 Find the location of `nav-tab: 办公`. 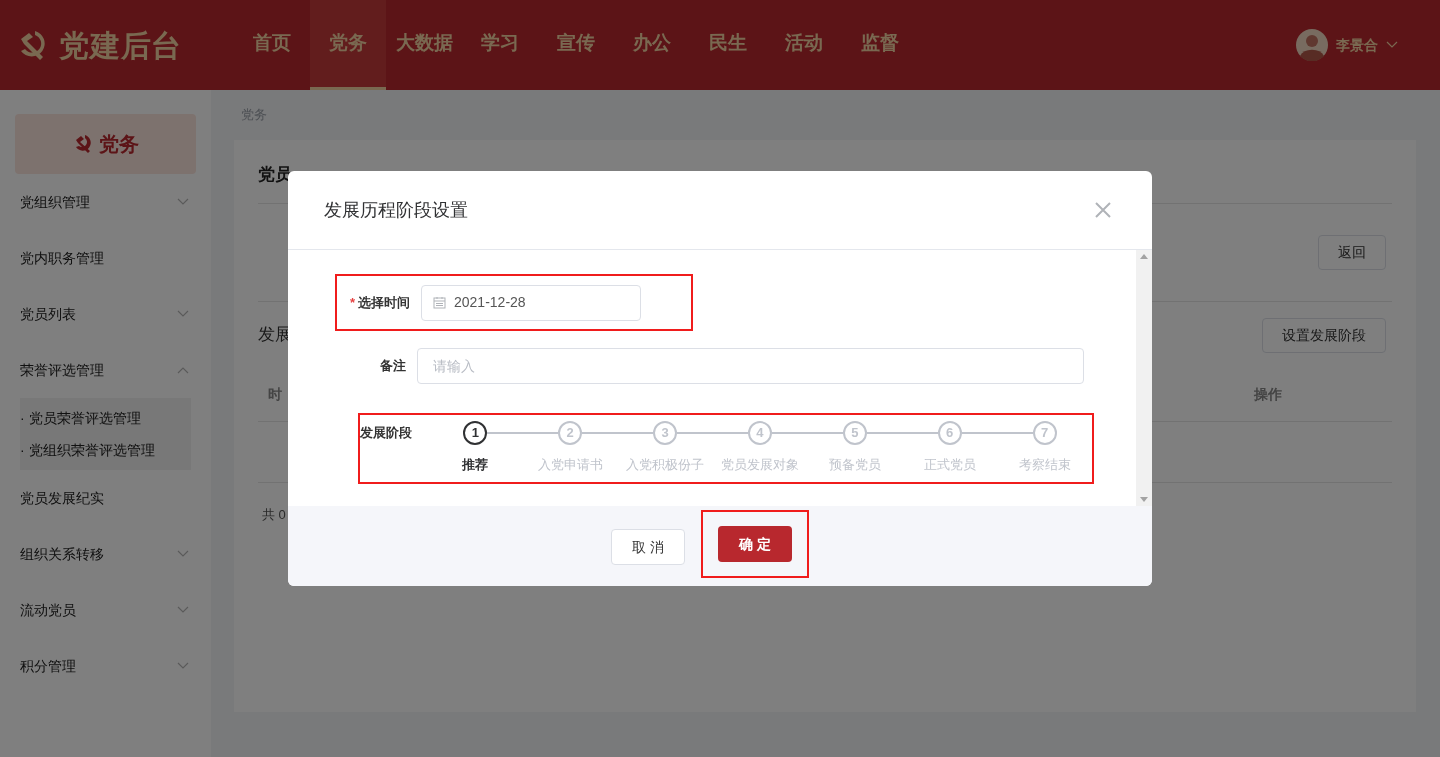

nav-tab: 办公 is located at coordinates (652, 45).